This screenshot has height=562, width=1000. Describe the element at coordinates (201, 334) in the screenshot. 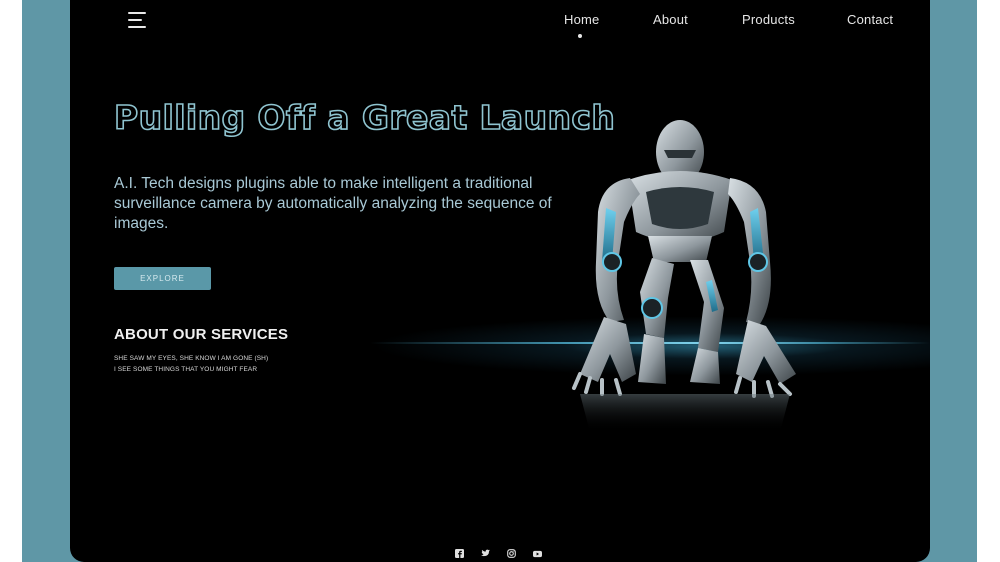

I see `services-heading: ABOUT OUR SERVICES` at that location.